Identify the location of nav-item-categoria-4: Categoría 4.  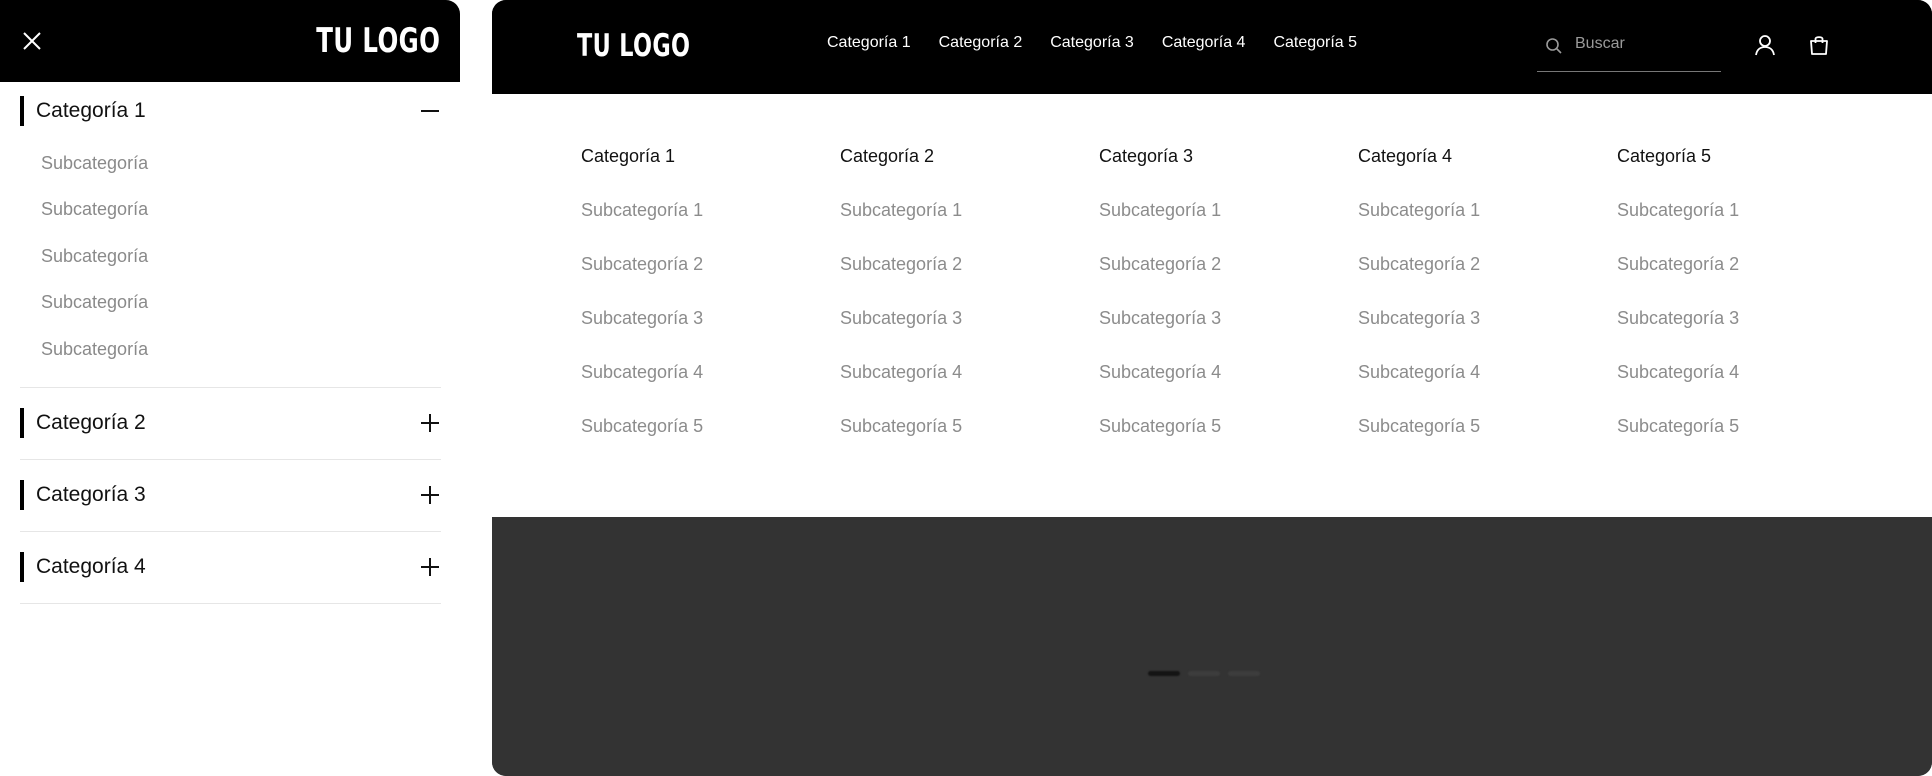
(1204, 43).